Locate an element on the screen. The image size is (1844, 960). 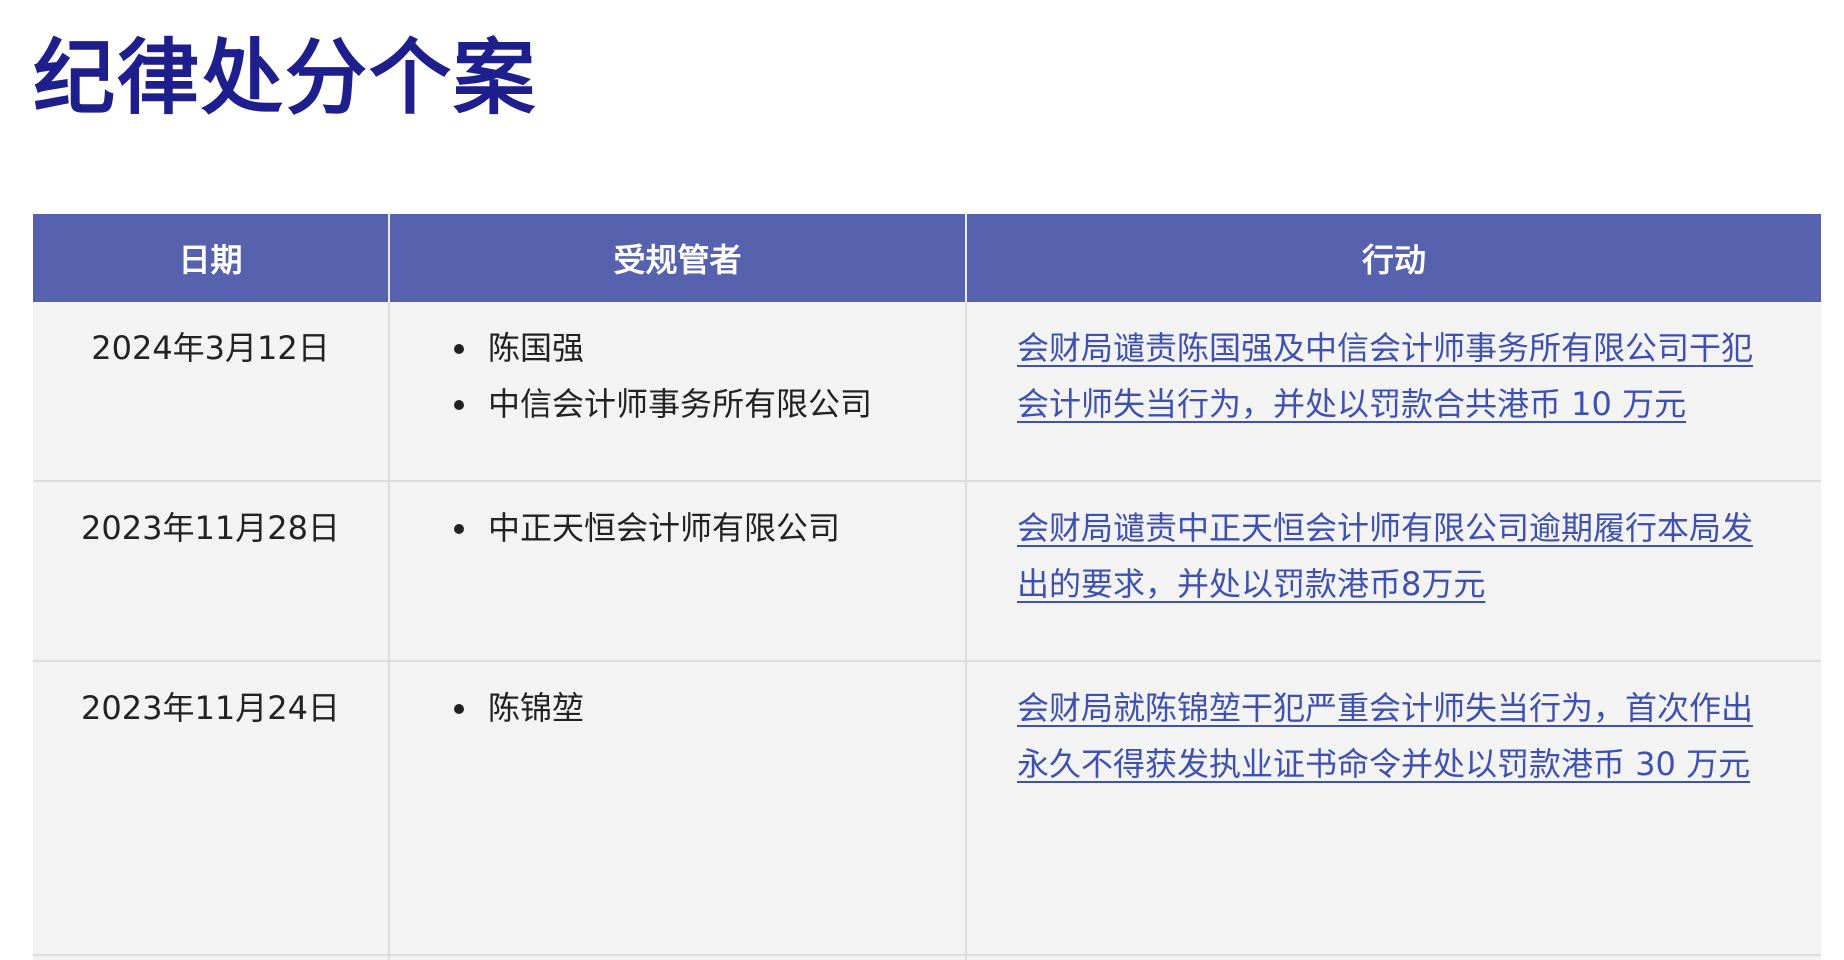
action-cell-empty is located at coordinates (1393, 957).